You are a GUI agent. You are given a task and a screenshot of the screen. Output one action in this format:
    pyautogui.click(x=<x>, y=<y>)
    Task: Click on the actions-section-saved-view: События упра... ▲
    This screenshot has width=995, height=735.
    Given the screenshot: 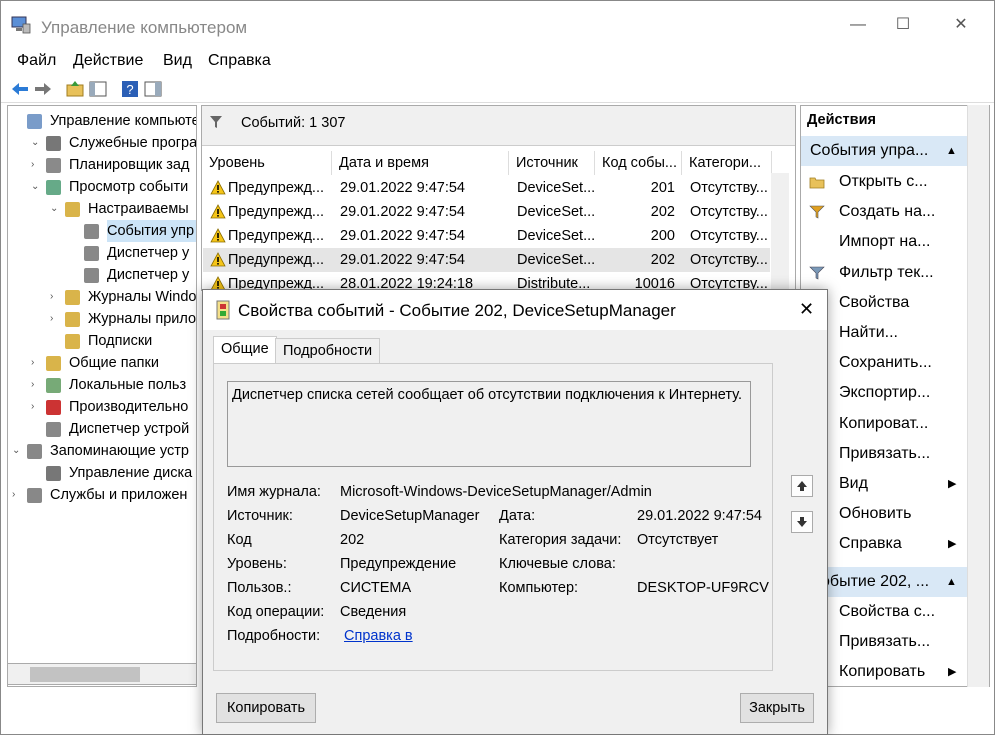 What is the action you would take?
    pyautogui.click(x=884, y=151)
    